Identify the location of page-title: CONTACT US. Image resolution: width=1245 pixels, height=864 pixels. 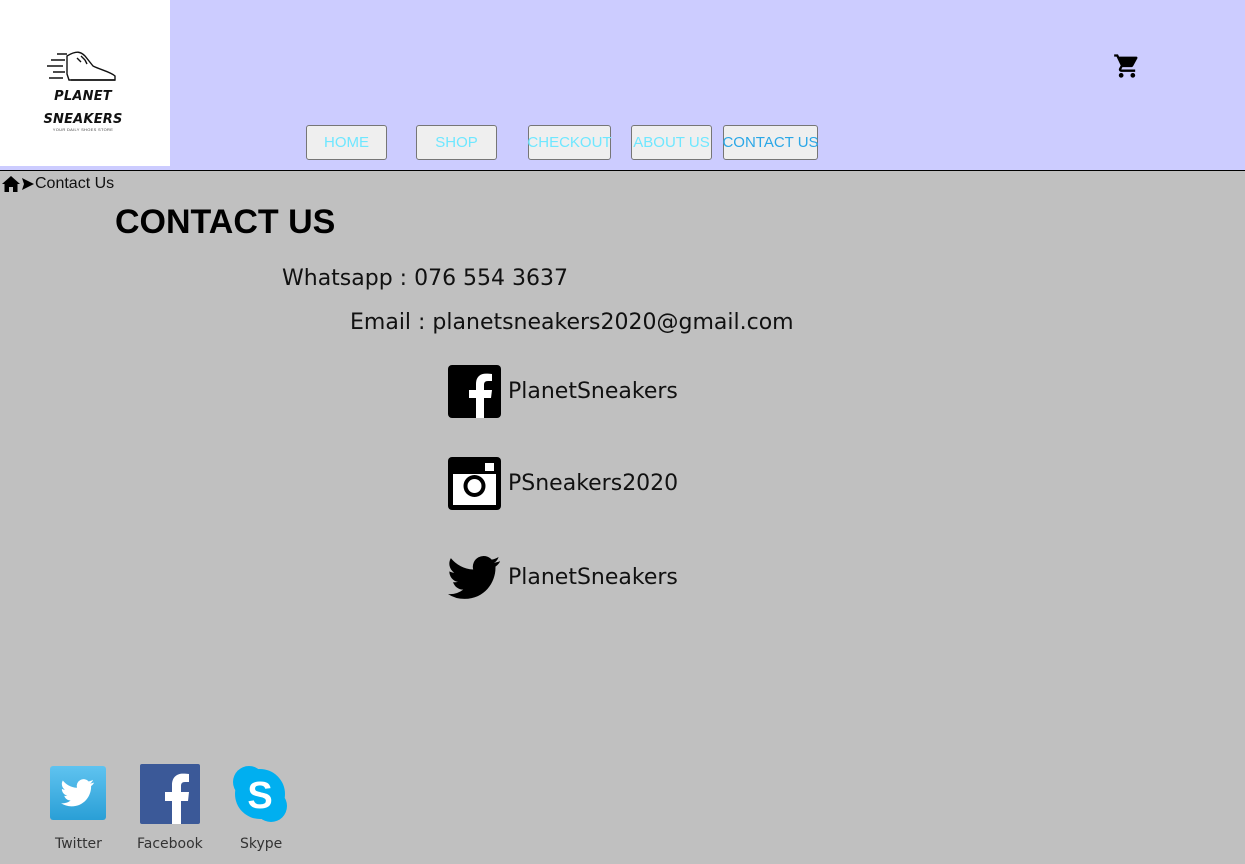
(225, 222).